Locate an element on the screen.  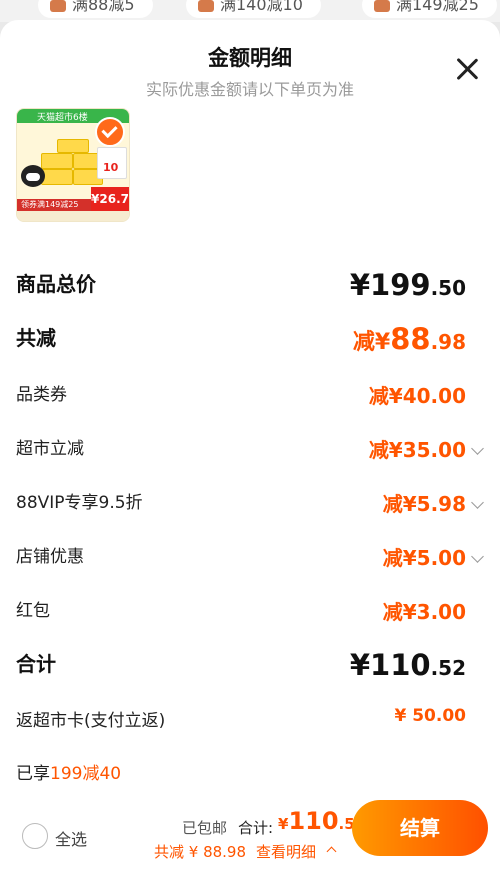
enjoyed-promo: 已享199减40 is located at coordinates (69, 774).